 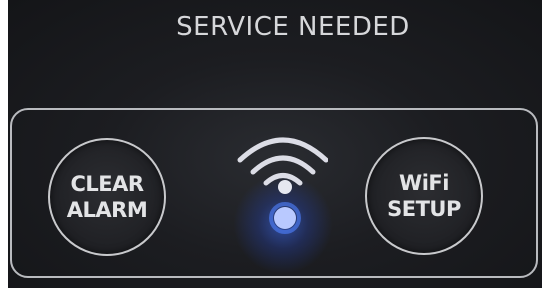 I want to click on wifi-setup-button: WiFi SETUP, so click(x=424, y=196).